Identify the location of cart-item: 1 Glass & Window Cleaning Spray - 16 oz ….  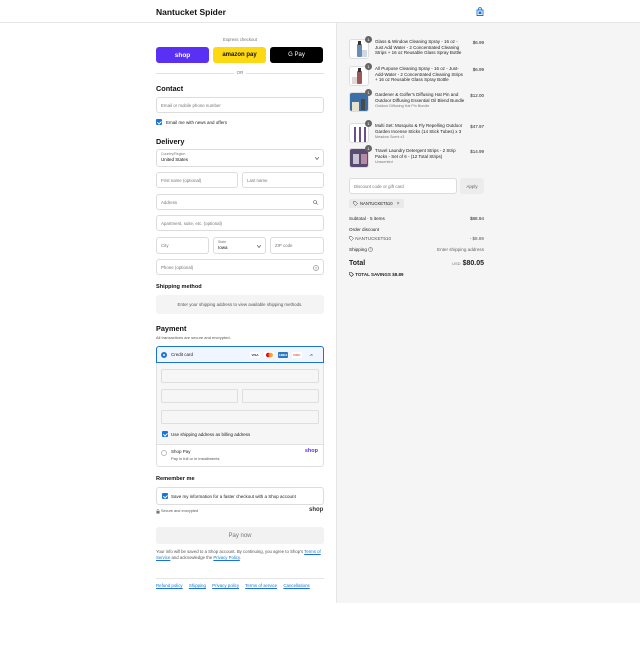
(416, 50).